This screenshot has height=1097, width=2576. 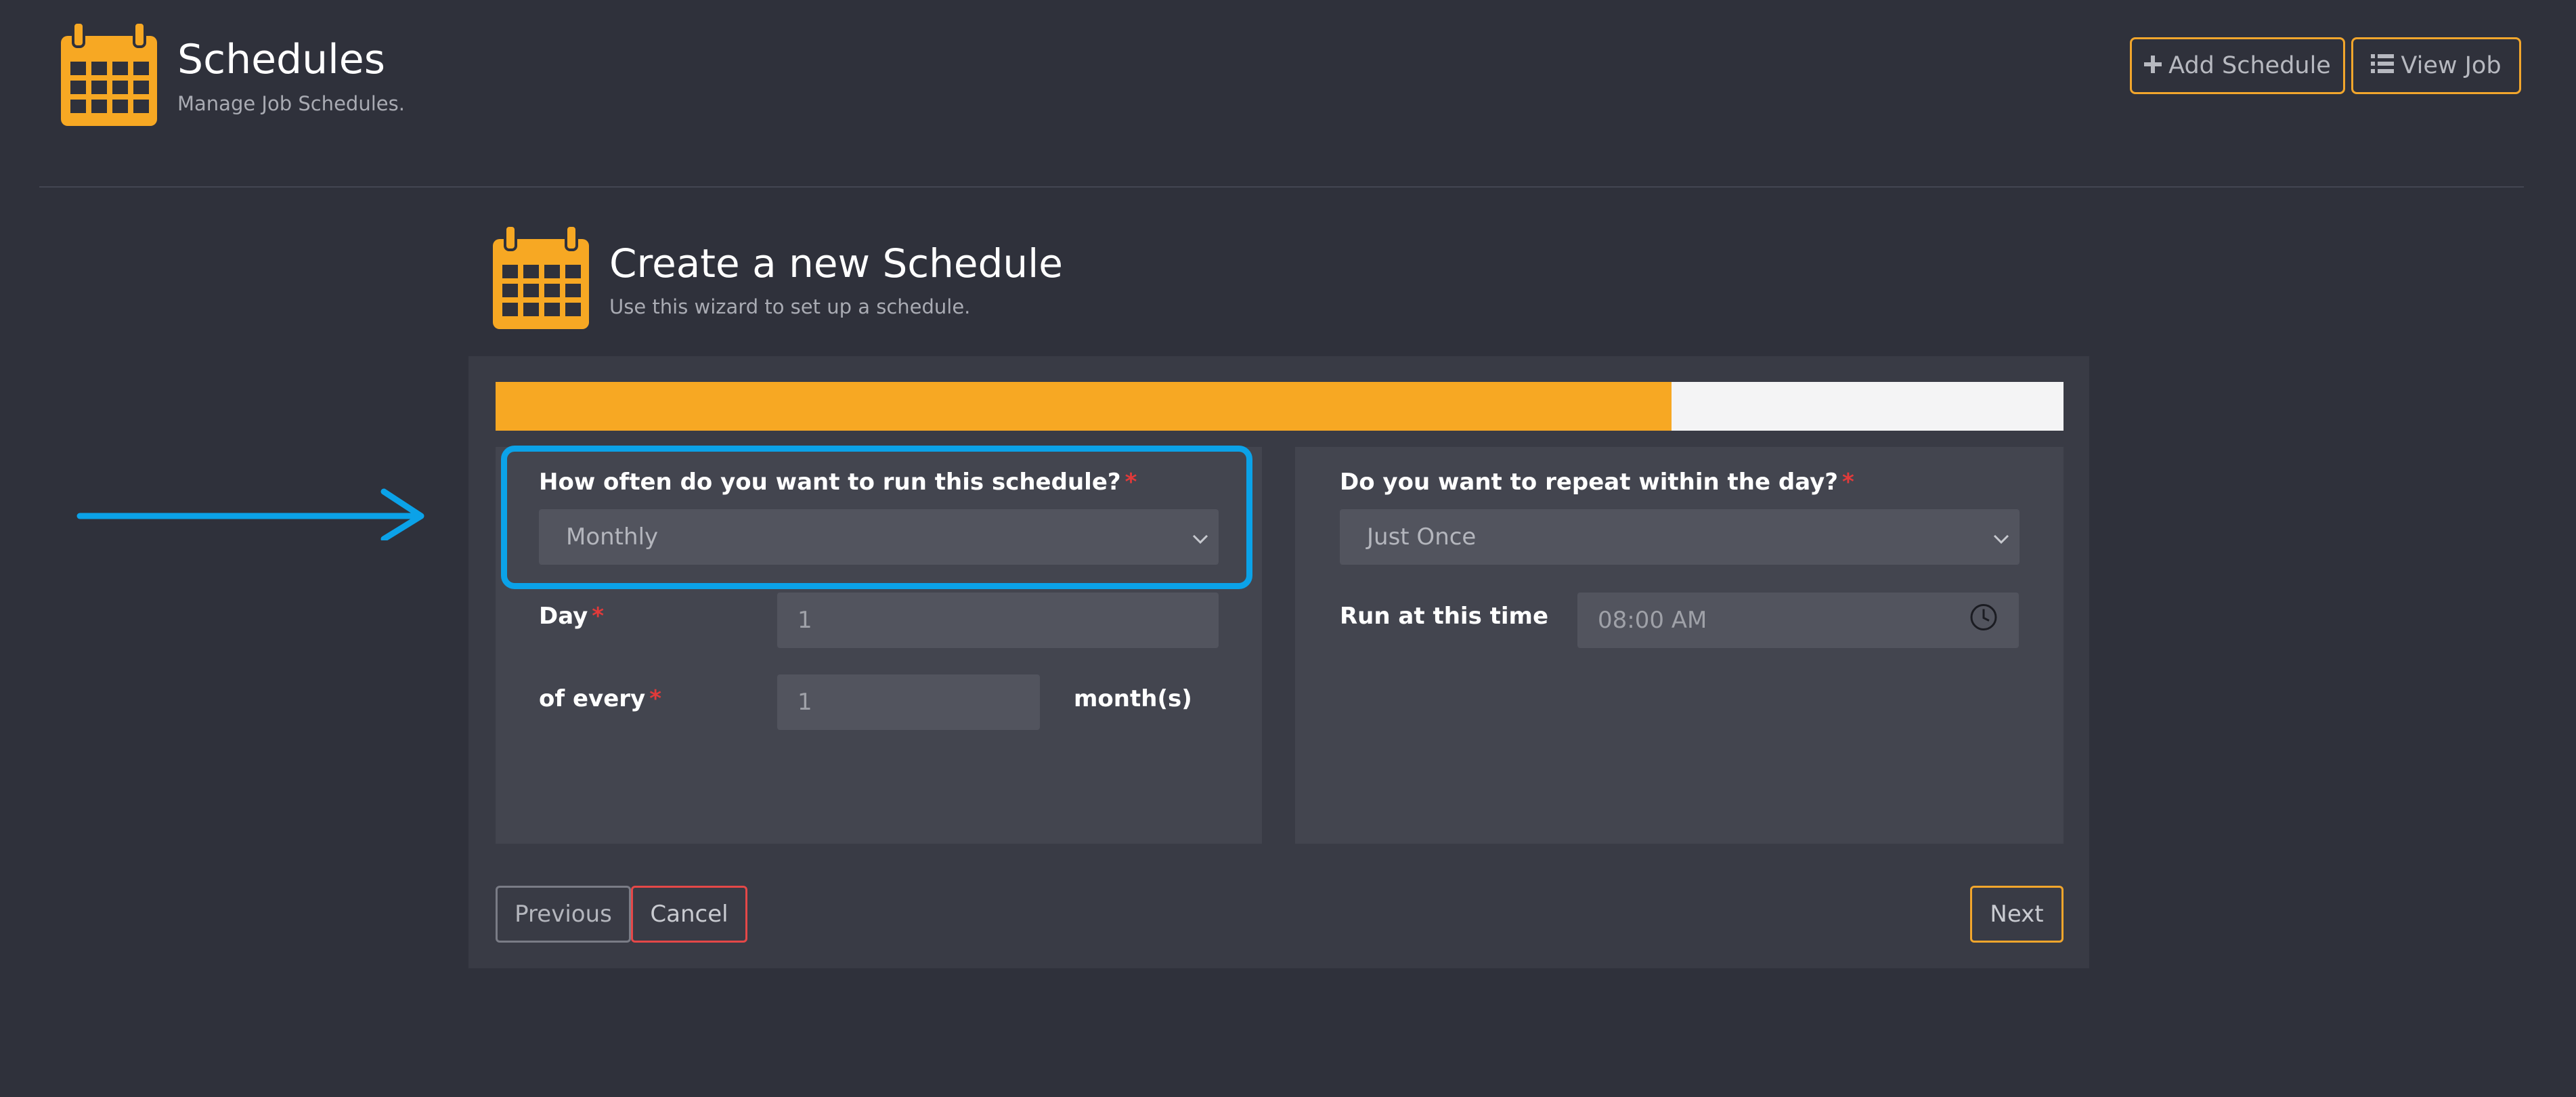 I want to click on day-input-value: 1, so click(x=805, y=620).